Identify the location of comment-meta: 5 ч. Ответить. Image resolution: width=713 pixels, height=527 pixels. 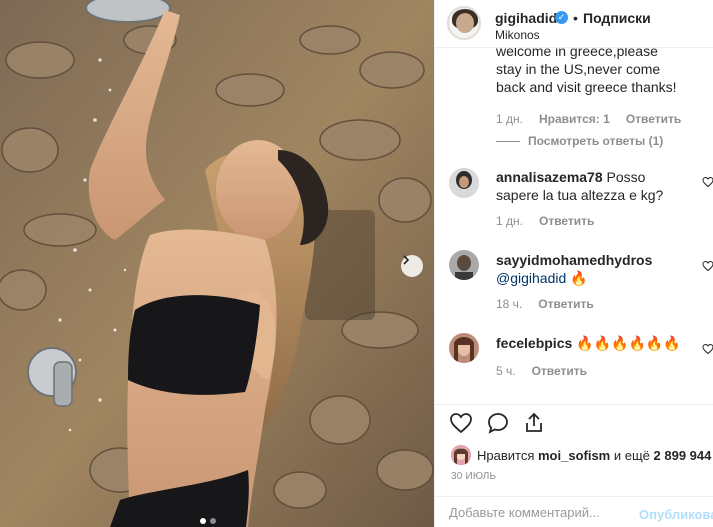
(541, 371).